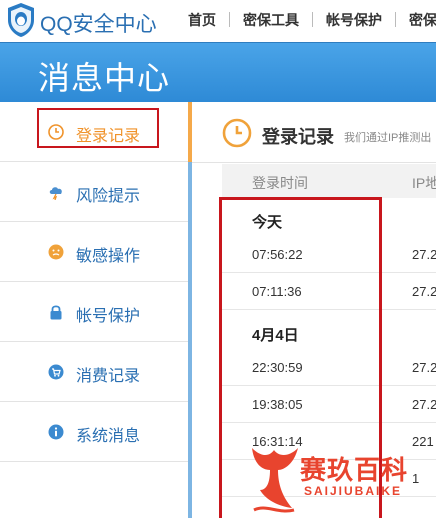 The height and width of the screenshot is (518, 436). I want to click on top-bar: QQ安全中心 首页 密保工具 帐号保护 密保, so click(218, 21).